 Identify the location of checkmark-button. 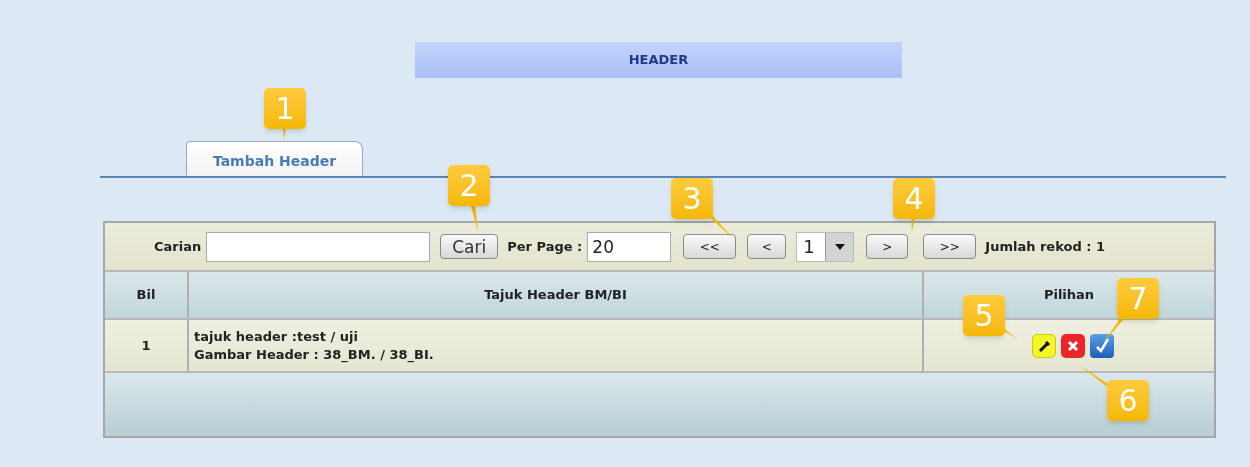
(1102, 345).